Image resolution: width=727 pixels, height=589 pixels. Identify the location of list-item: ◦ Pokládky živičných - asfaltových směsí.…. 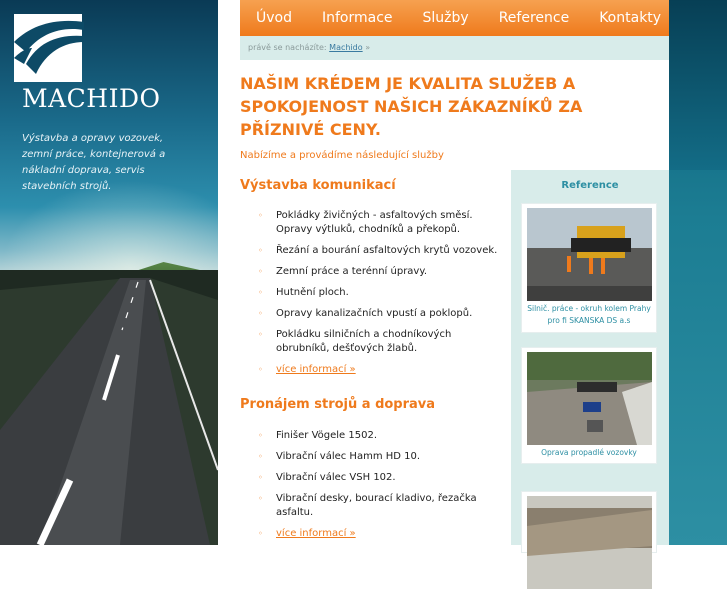
(378, 223).